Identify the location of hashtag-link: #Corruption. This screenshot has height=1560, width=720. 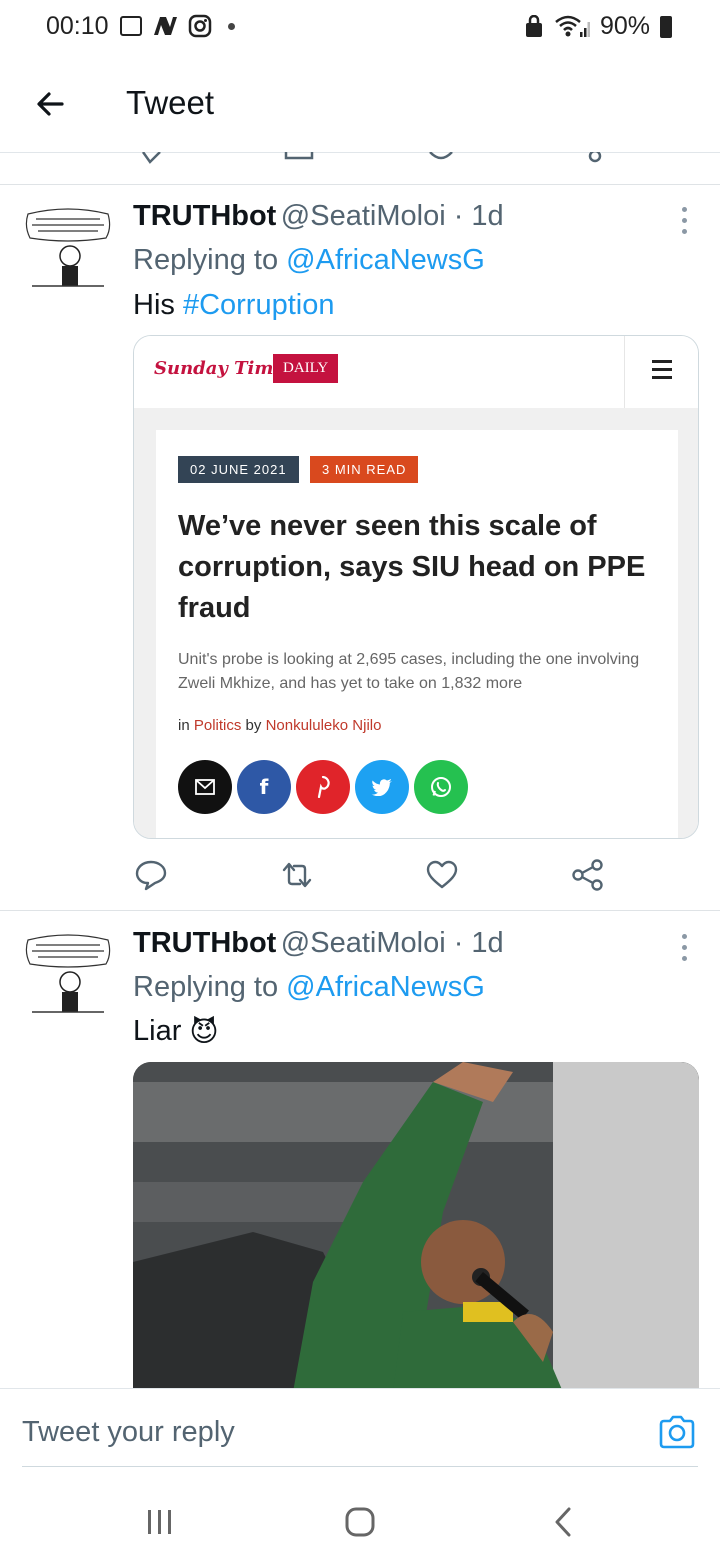
(259, 305).